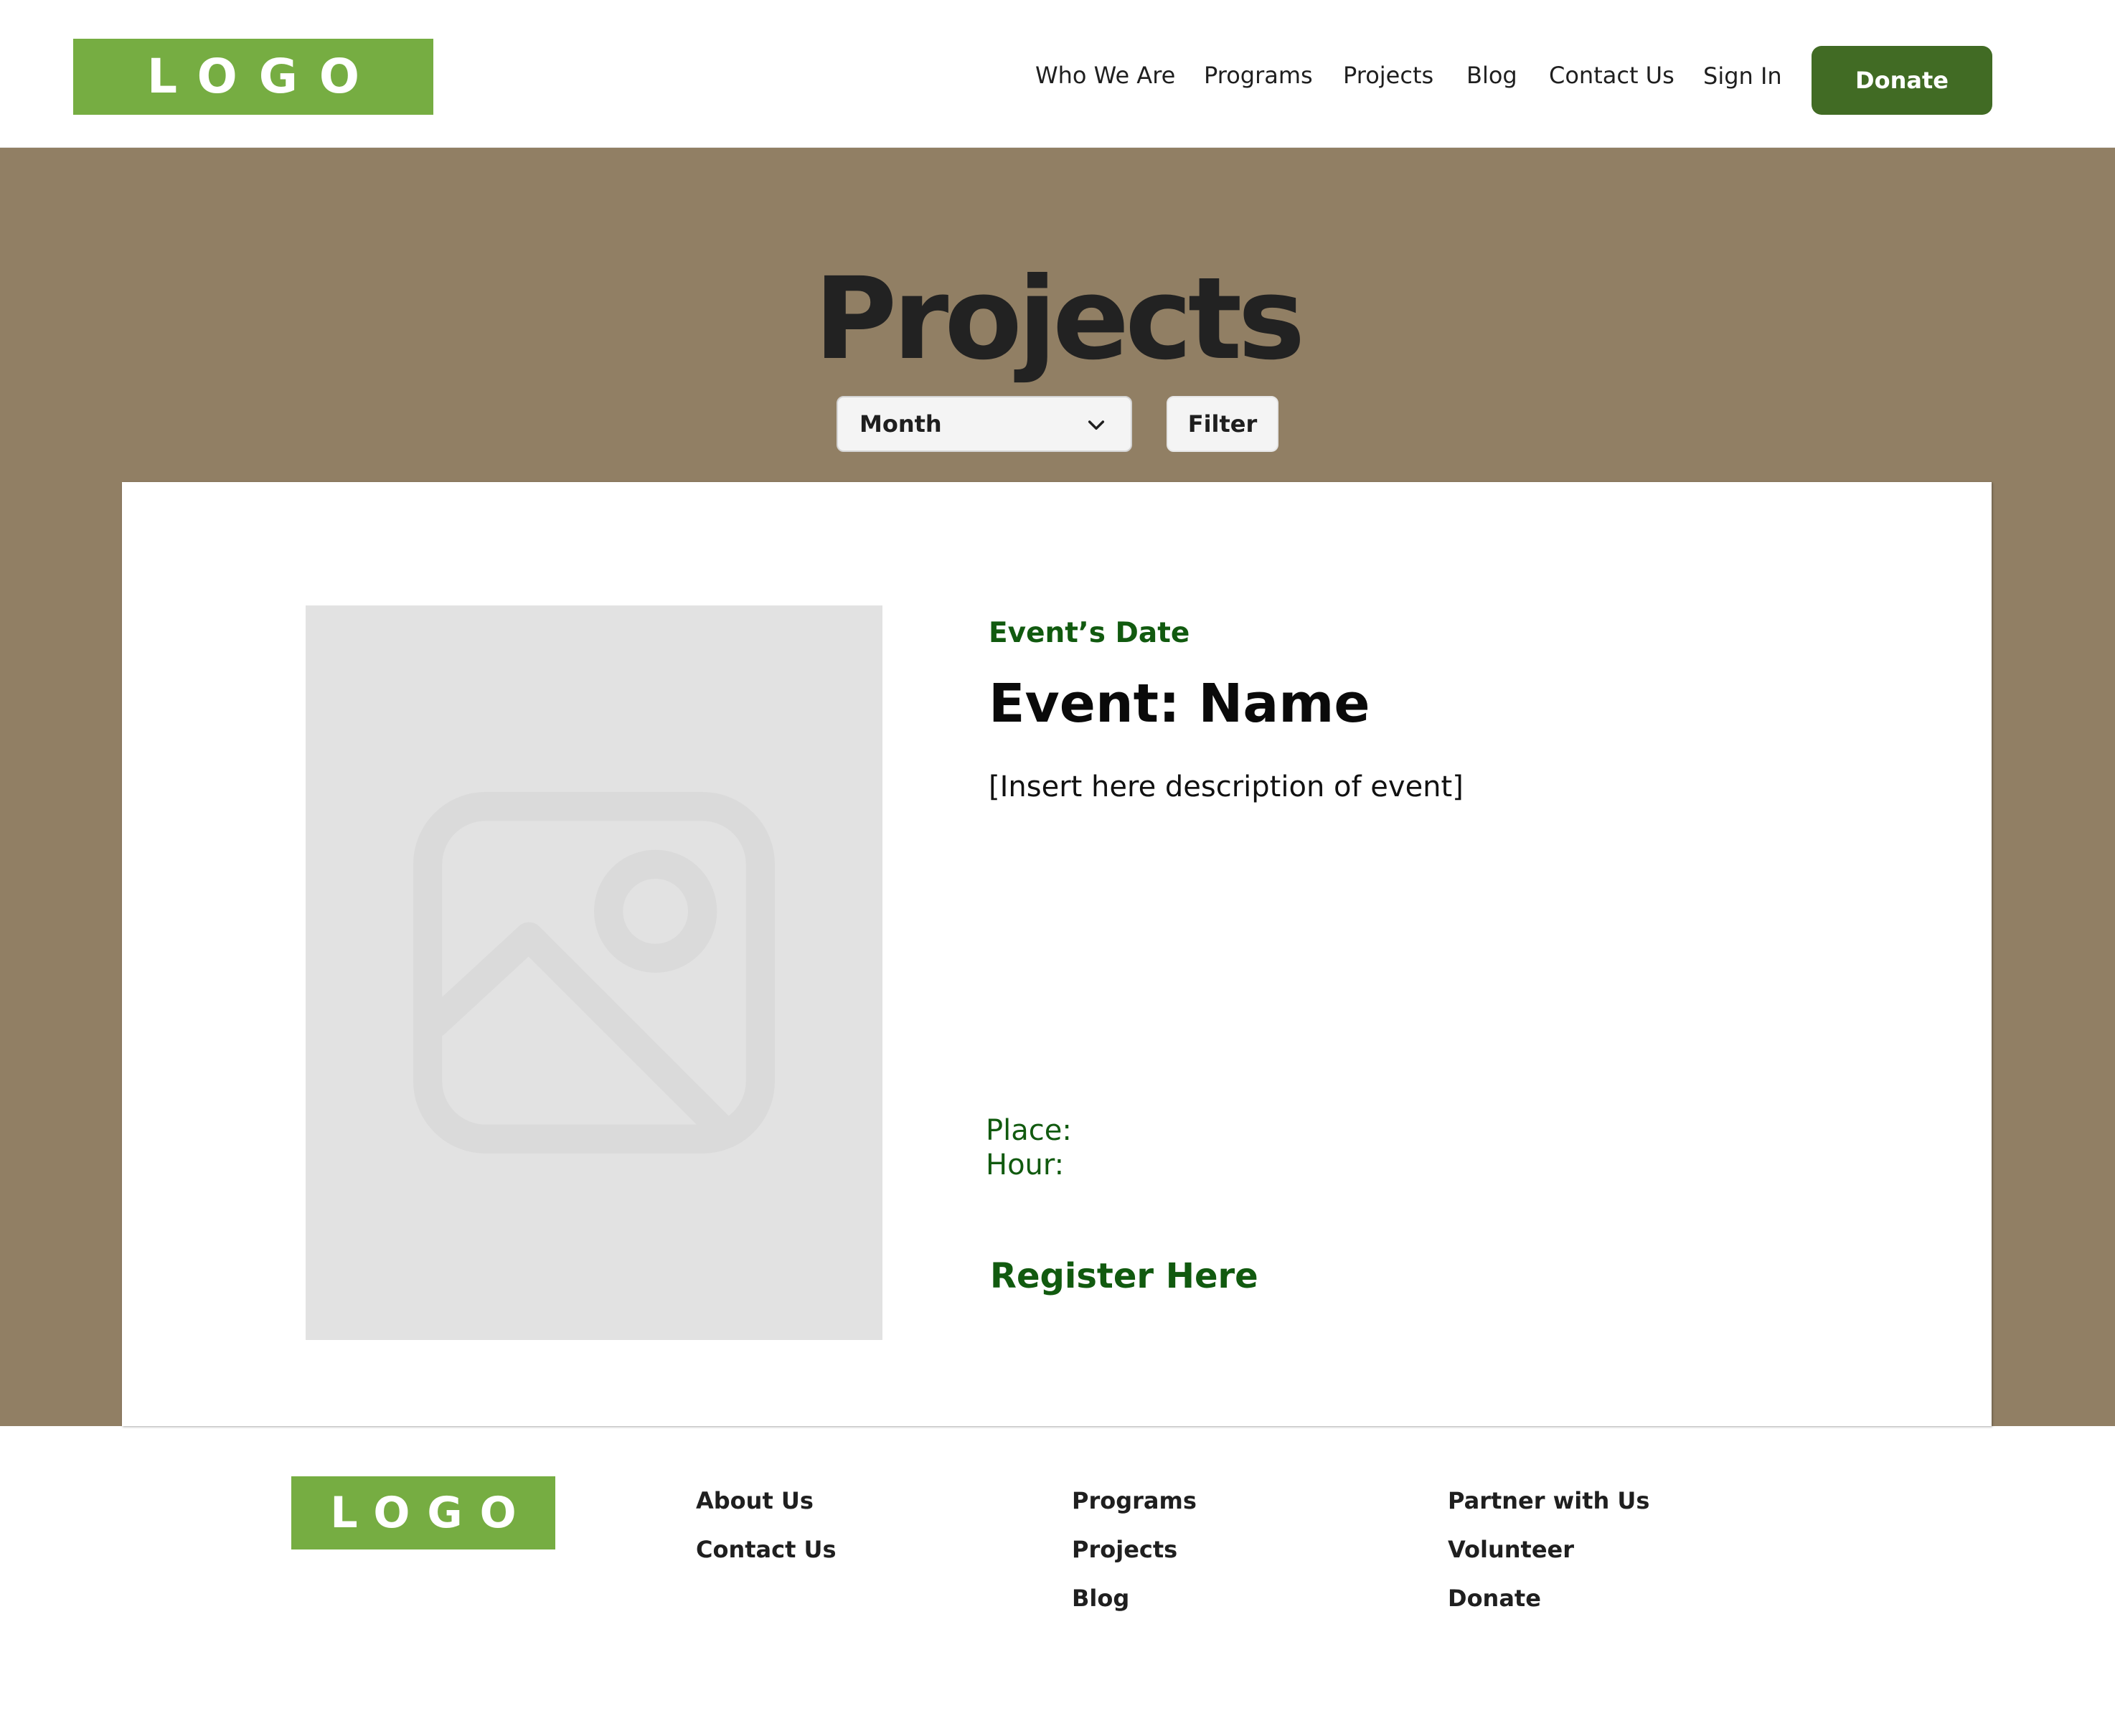 The image size is (2115, 1736). Describe the element at coordinates (1223, 424) in the screenshot. I see `filter-button: Filter` at that location.